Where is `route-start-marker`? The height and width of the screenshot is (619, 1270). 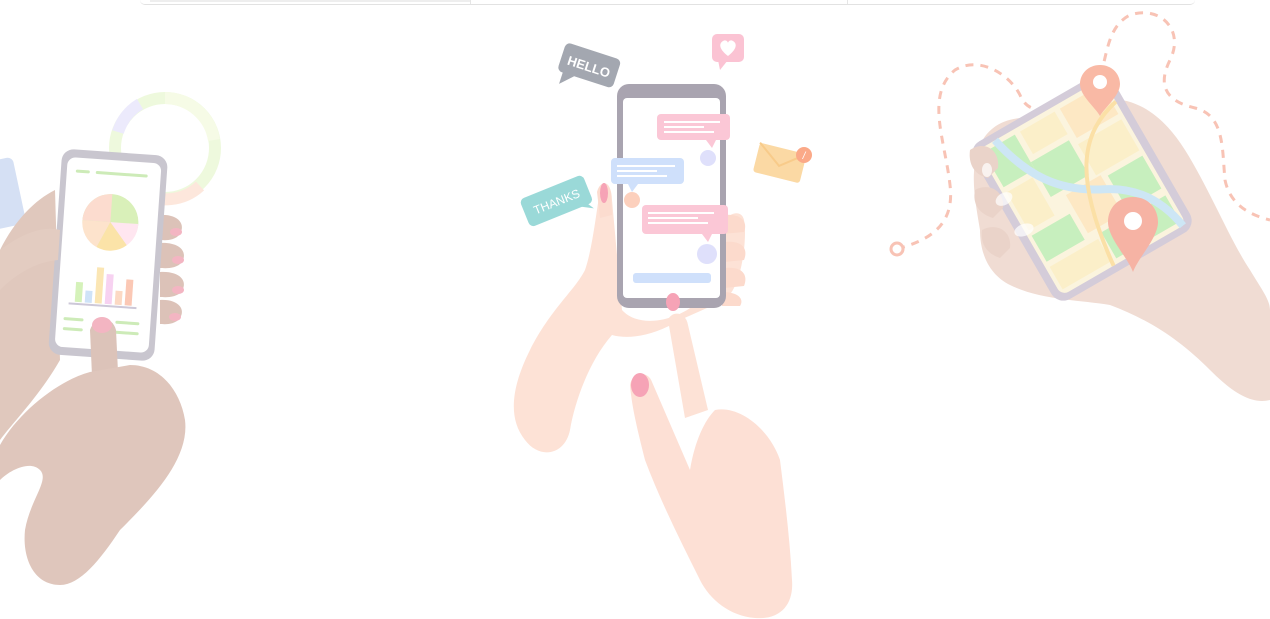 route-start-marker is located at coordinates (897, 249).